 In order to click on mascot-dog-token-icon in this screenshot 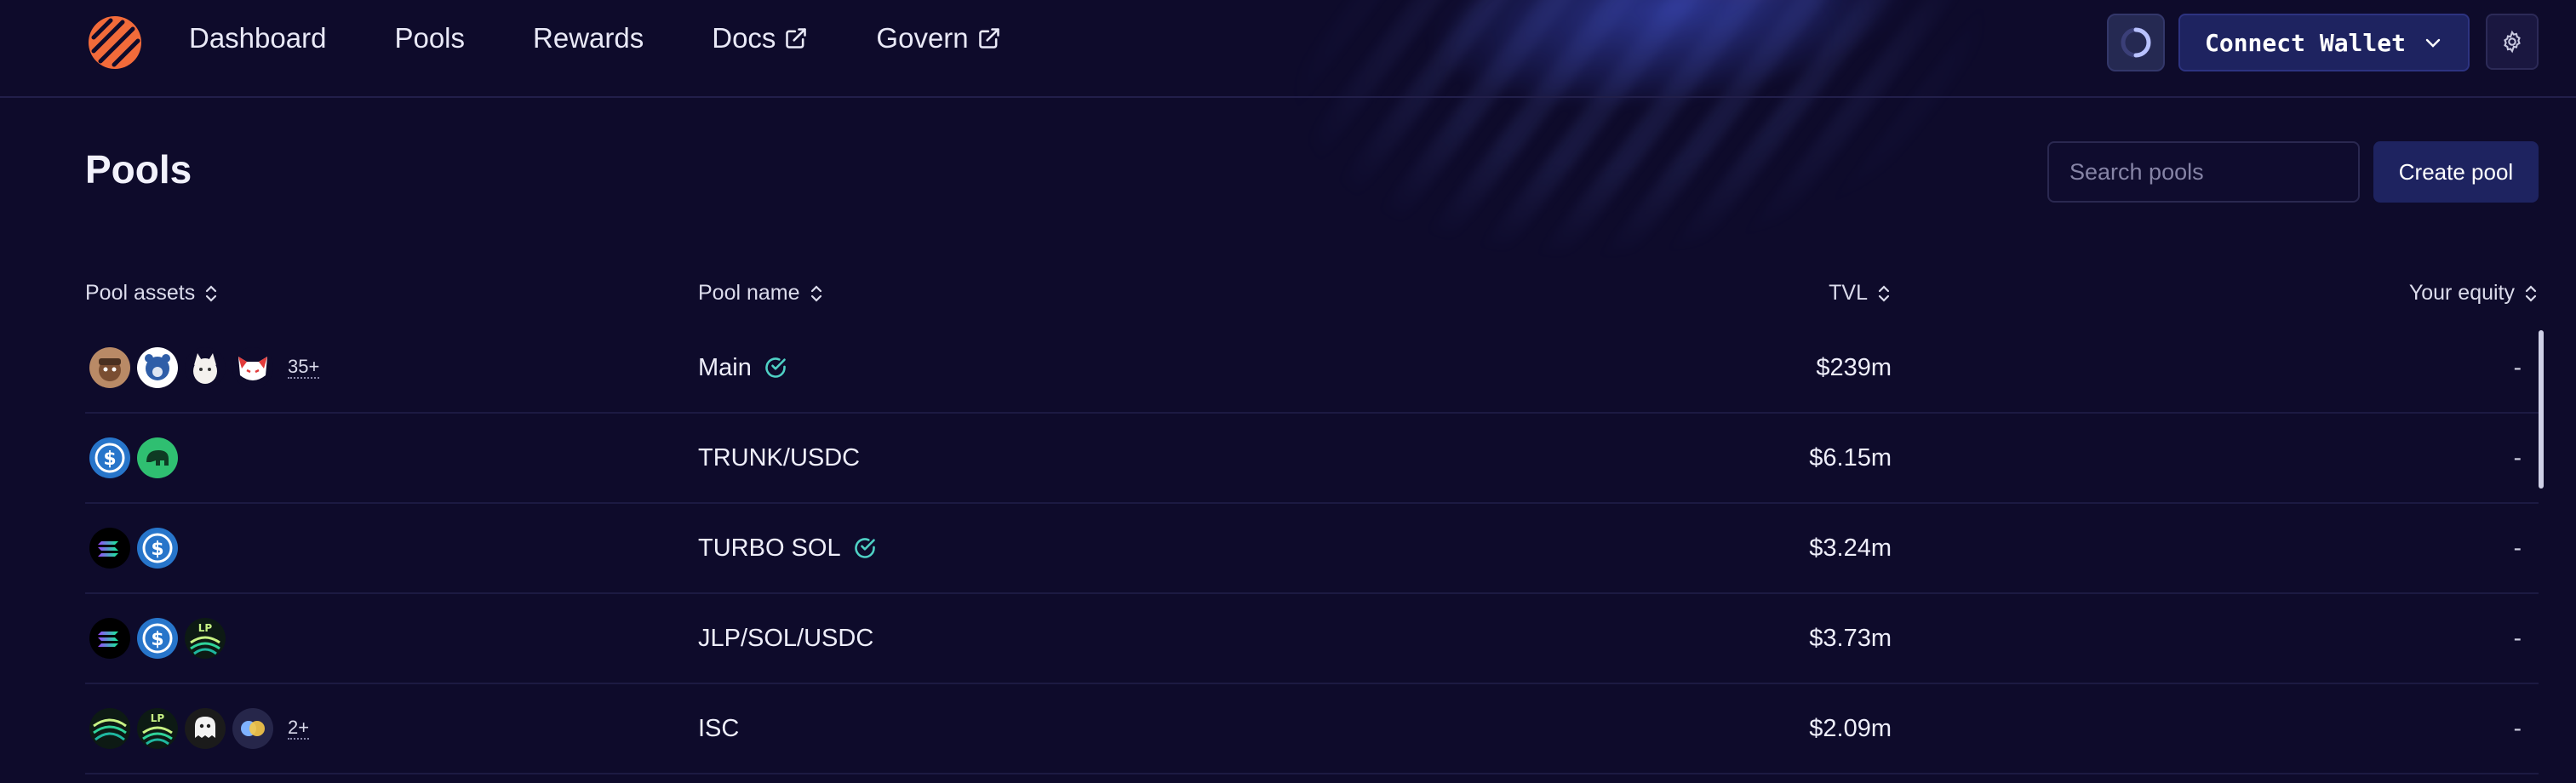, I will do `click(110, 367)`.